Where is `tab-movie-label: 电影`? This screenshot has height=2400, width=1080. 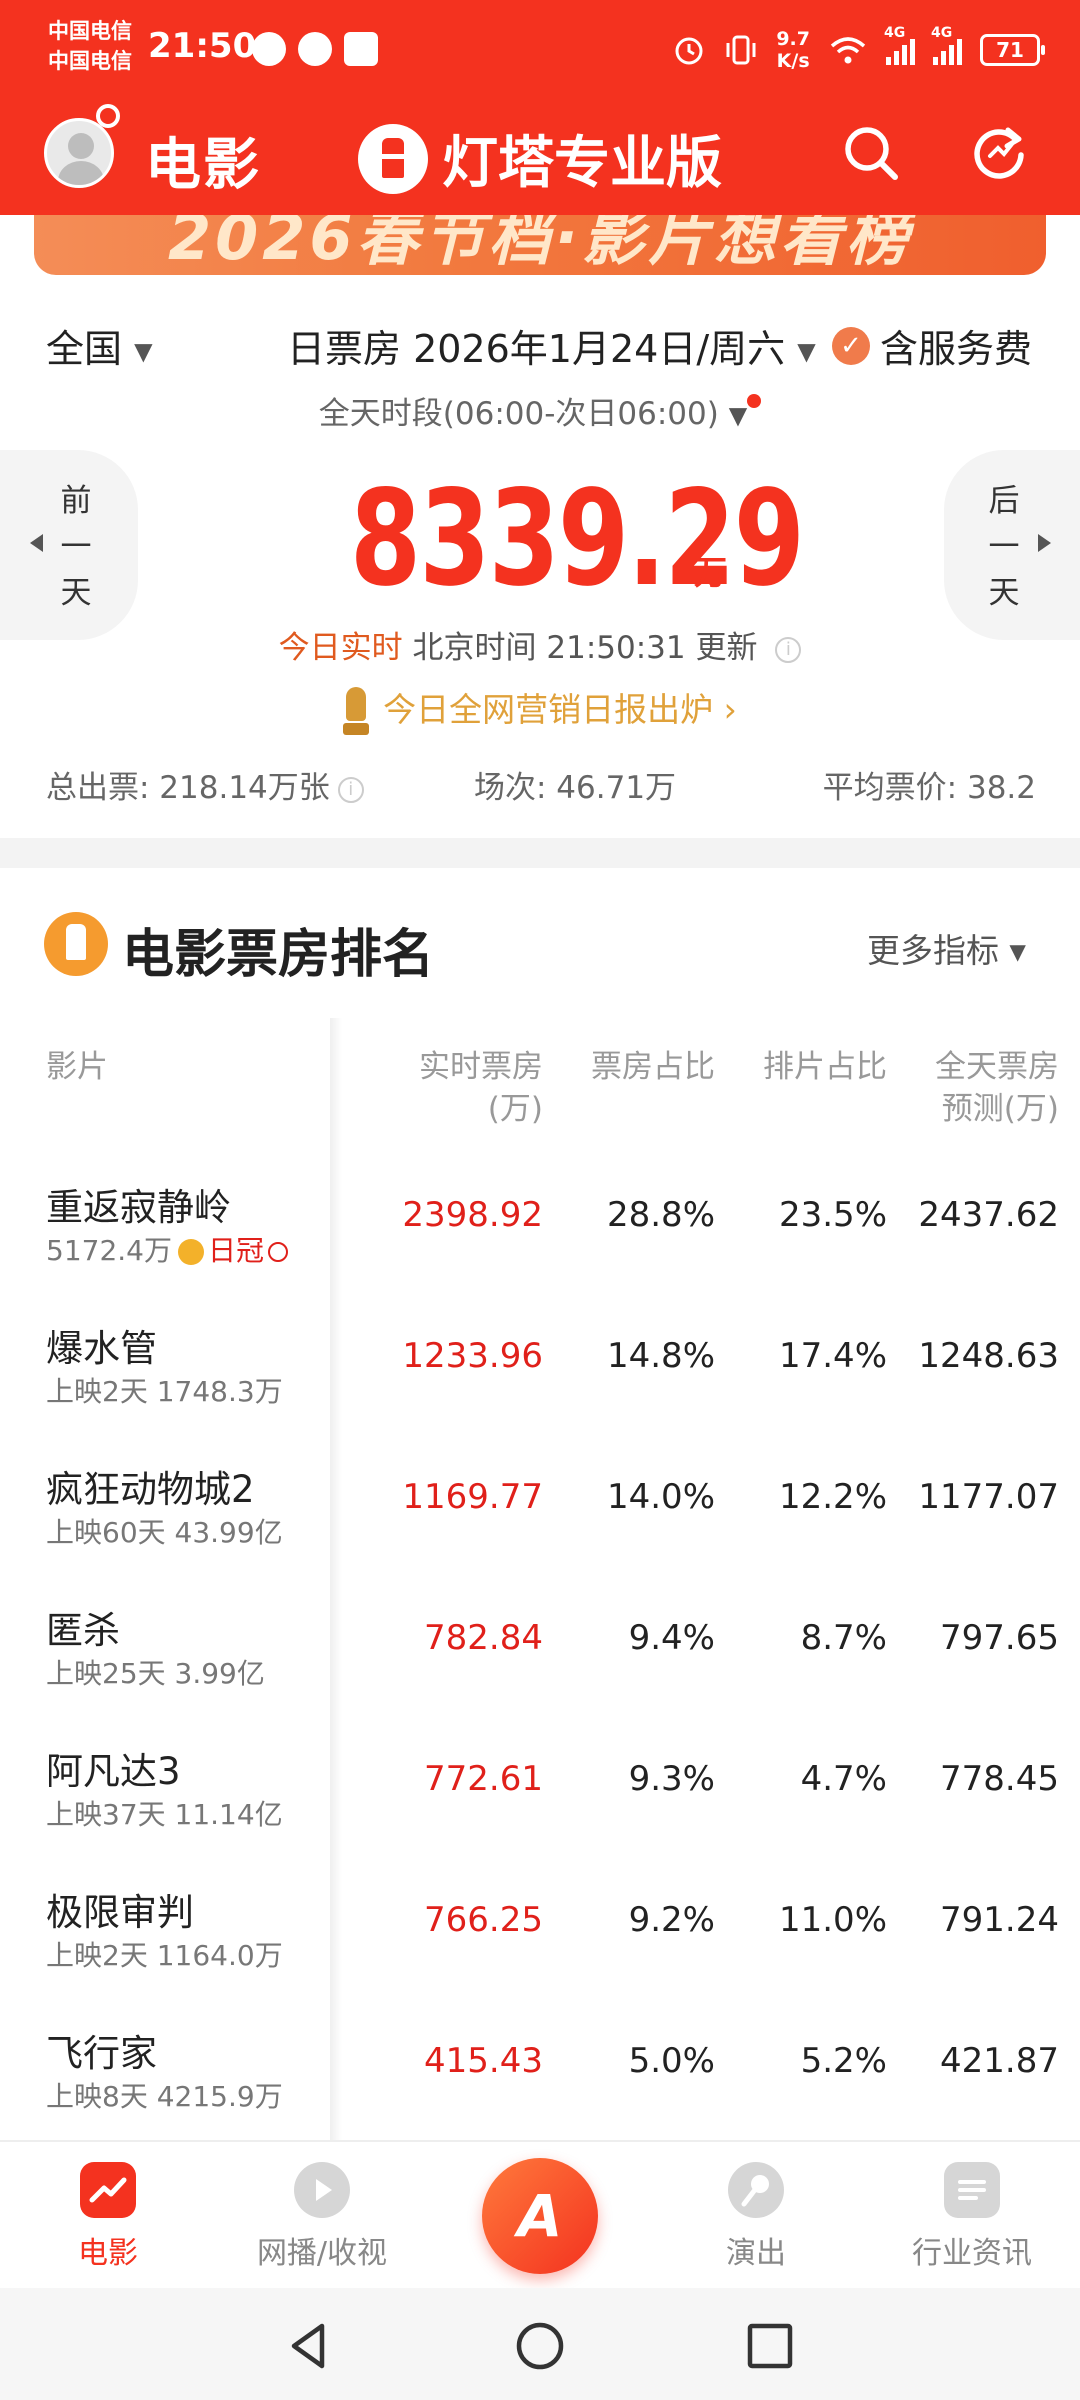
tab-movie-label: 电影 is located at coordinates (108, 2253).